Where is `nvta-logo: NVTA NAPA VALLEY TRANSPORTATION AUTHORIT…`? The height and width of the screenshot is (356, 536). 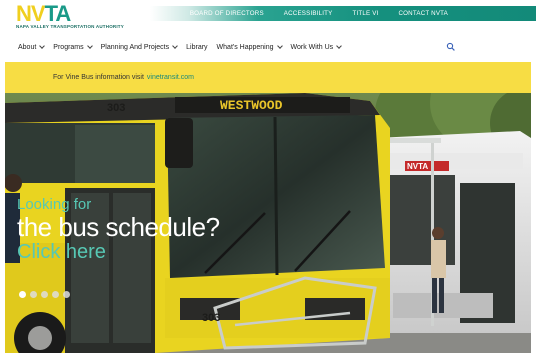
nvta-logo: NVTA NAPA VALLEY TRANSPORTATION AUTHORIT… is located at coordinates (70, 16).